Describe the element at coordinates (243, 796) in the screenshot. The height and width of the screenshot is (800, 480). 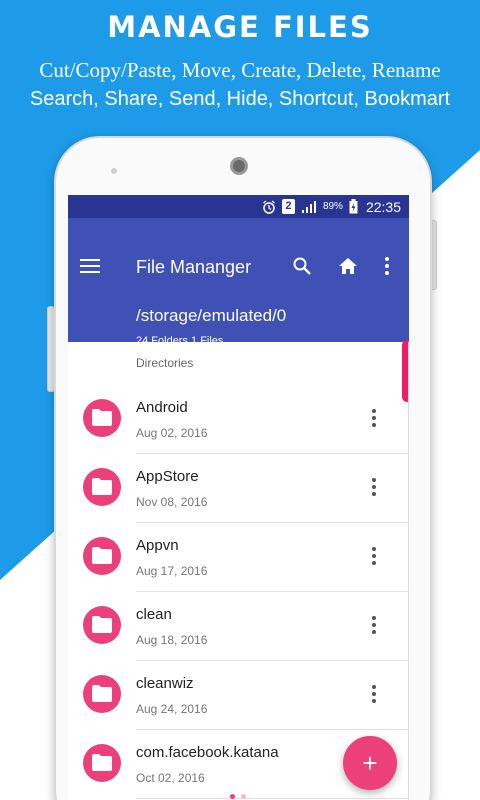
I see `page-dot` at that location.